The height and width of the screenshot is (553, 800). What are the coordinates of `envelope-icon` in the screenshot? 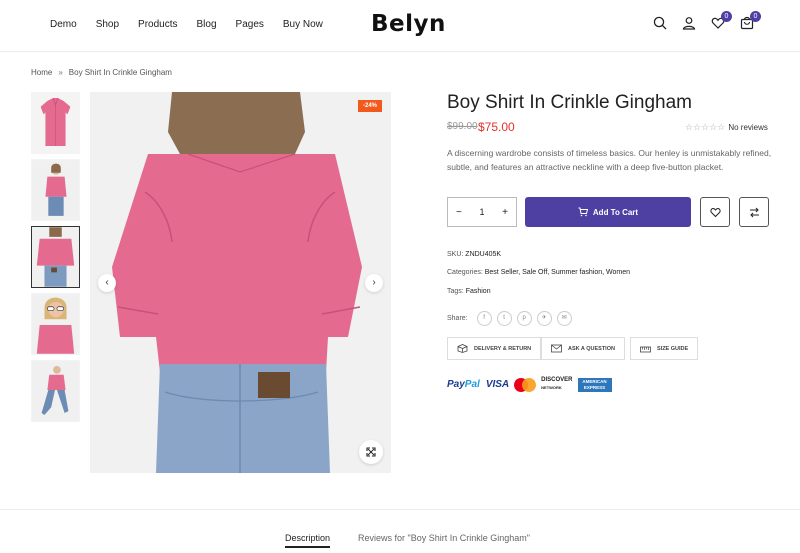 It's located at (556, 348).